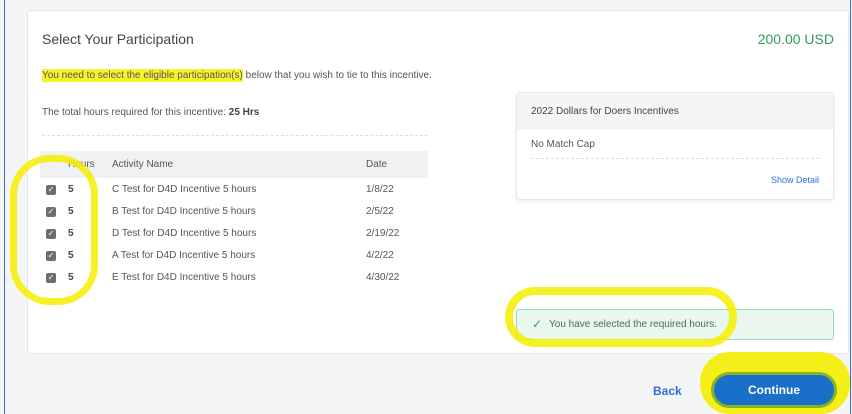 Image resolution: width=852 pixels, height=414 pixels. What do you see at coordinates (184, 255) in the screenshot?
I see `row-activity-name: A Test for D4D Incentive 5 hours` at bounding box center [184, 255].